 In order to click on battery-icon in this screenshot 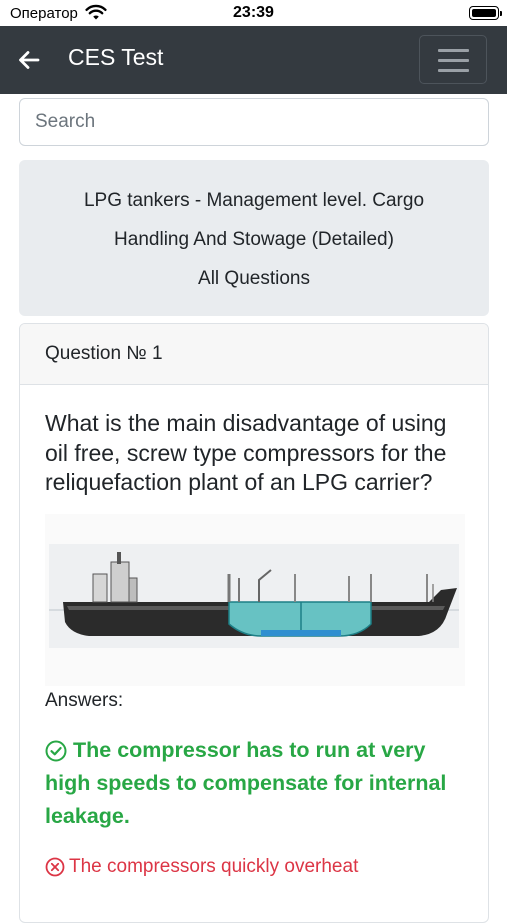, I will do `click(485, 13)`.